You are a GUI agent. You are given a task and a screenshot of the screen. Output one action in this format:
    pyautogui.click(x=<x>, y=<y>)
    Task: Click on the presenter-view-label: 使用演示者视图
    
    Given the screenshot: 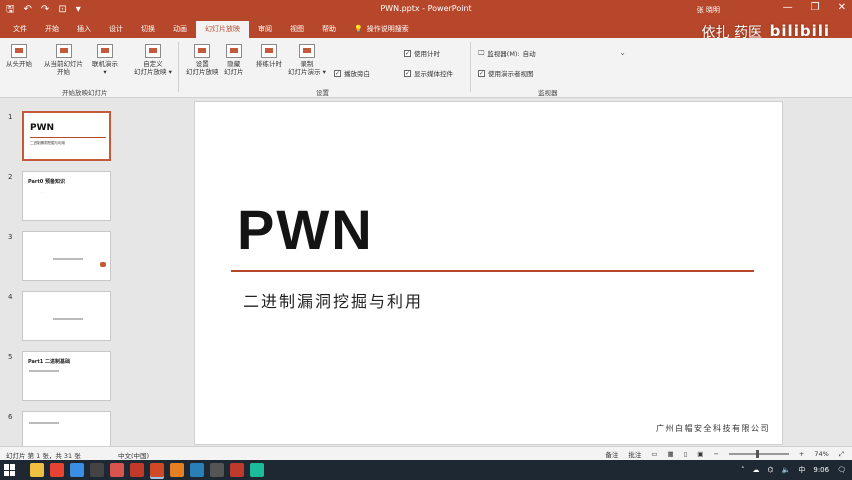 What is the action you would take?
    pyautogui.click(x=511, y=74)
    